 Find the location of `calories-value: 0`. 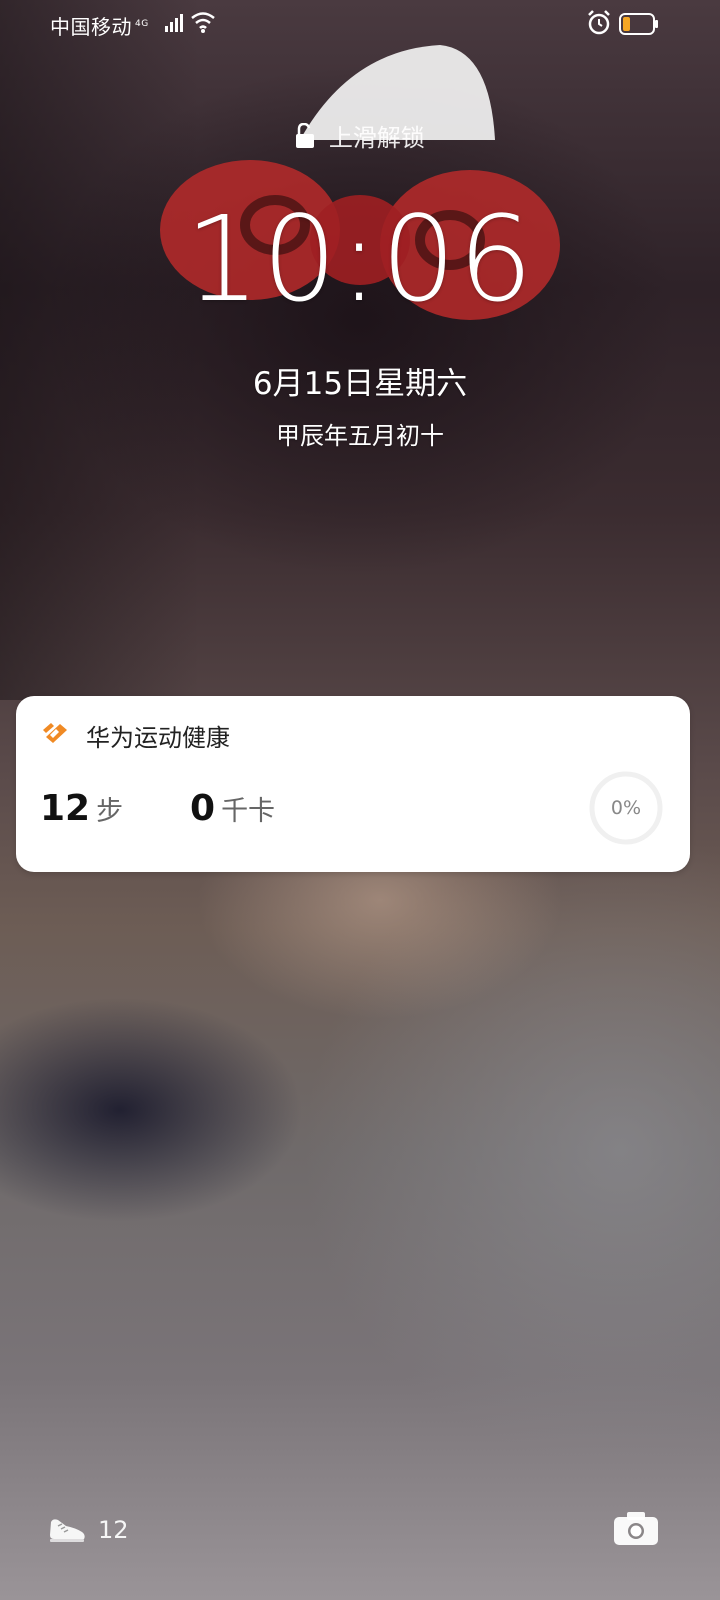

calories-value: 0 is located at coordinates (203, 808).